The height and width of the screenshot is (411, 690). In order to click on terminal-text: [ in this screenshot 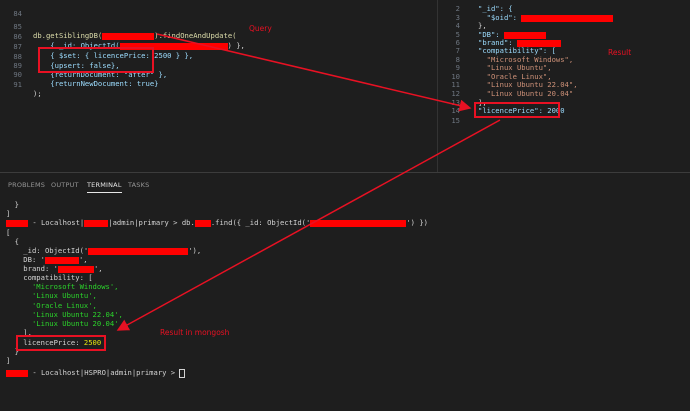, I will do `click(8, 232)`.